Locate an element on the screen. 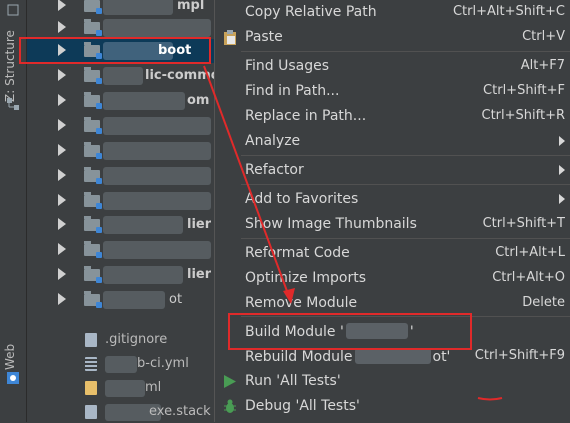  annotation-arrowhead is located at coordinates (289, 296).